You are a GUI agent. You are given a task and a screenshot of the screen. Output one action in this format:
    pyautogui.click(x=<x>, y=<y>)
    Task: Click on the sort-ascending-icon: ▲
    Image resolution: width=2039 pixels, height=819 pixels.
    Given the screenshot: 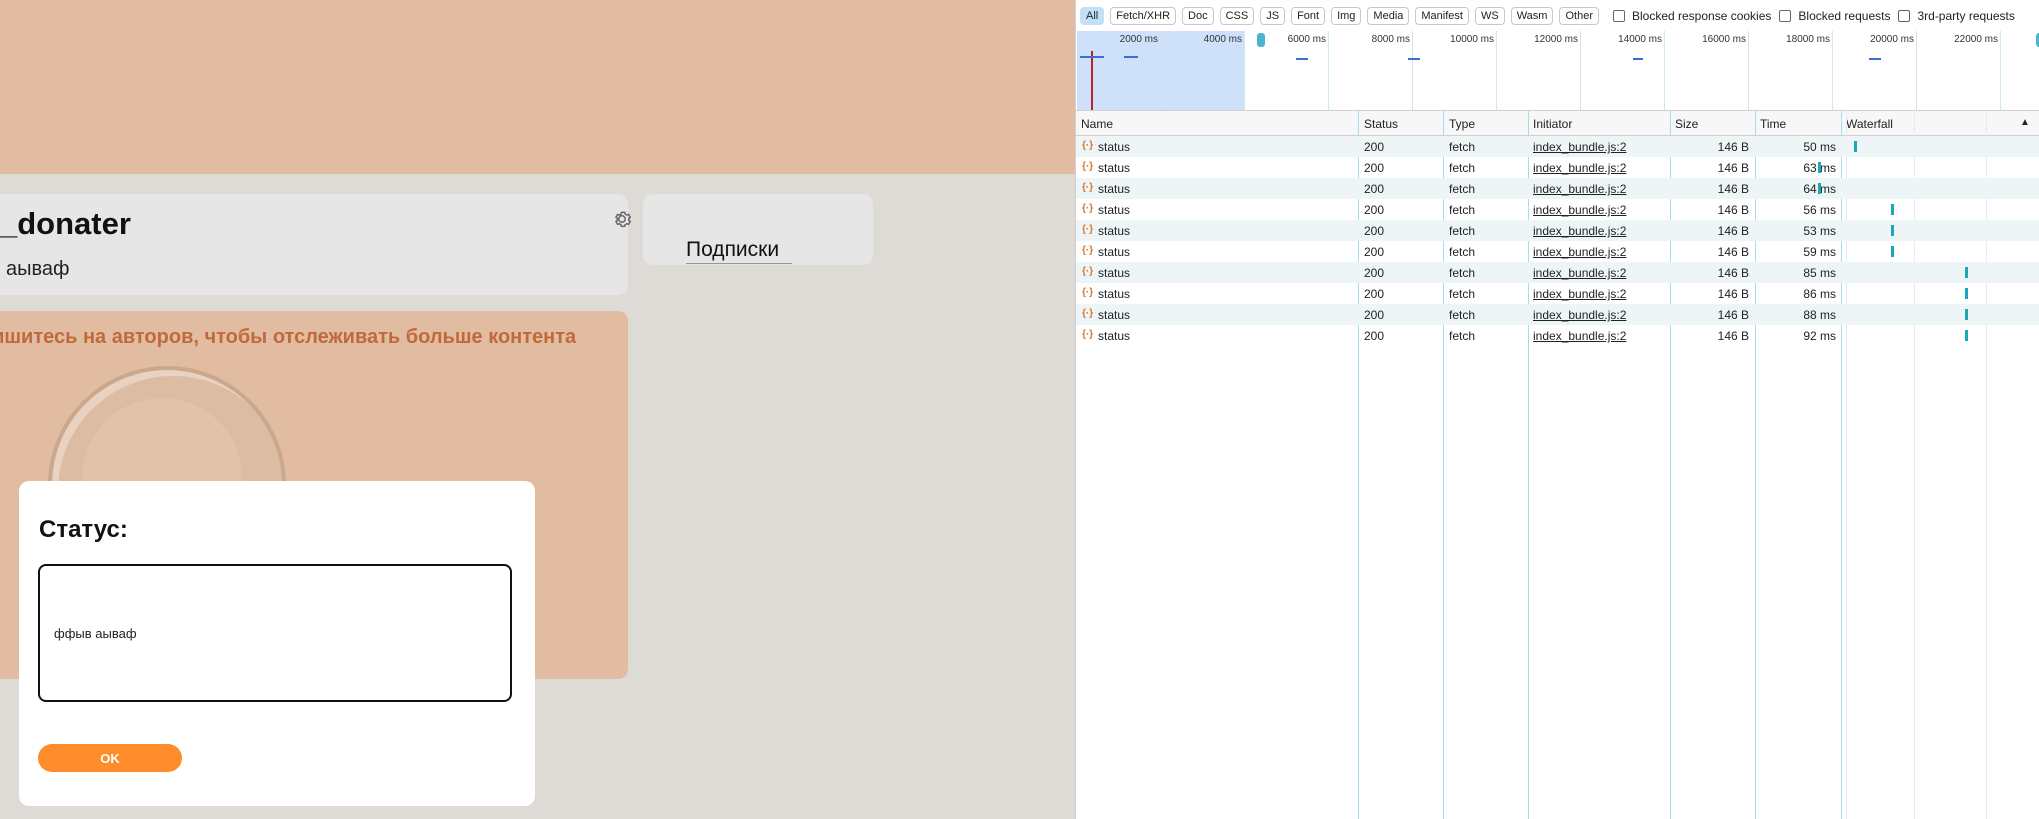 What is the action you would take?
    pyautogui.click(x=2025, y=122)
    